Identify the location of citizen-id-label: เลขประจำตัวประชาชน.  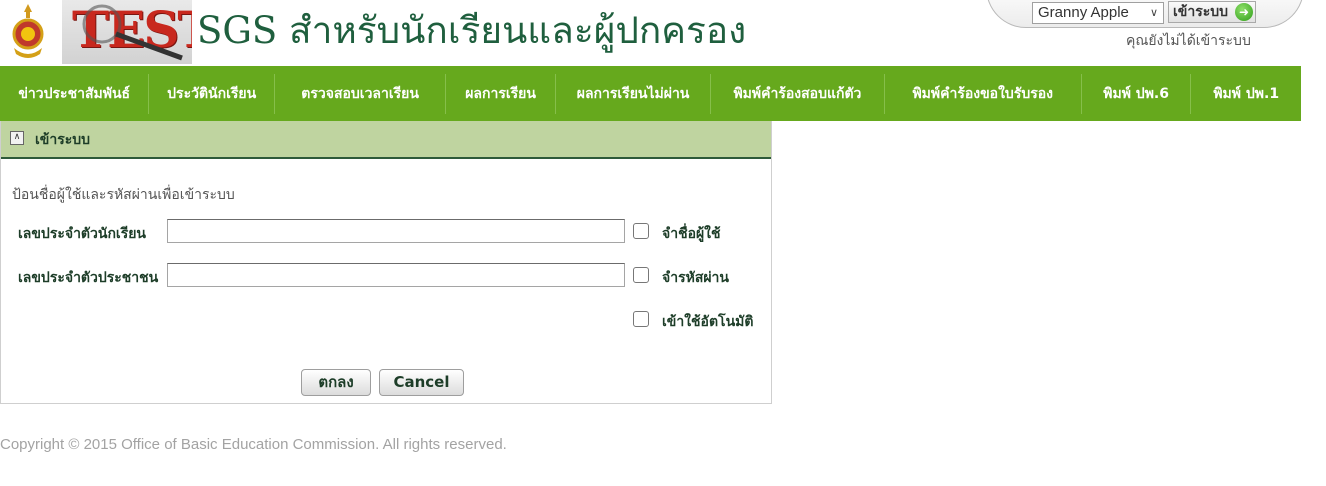
(88, 278).